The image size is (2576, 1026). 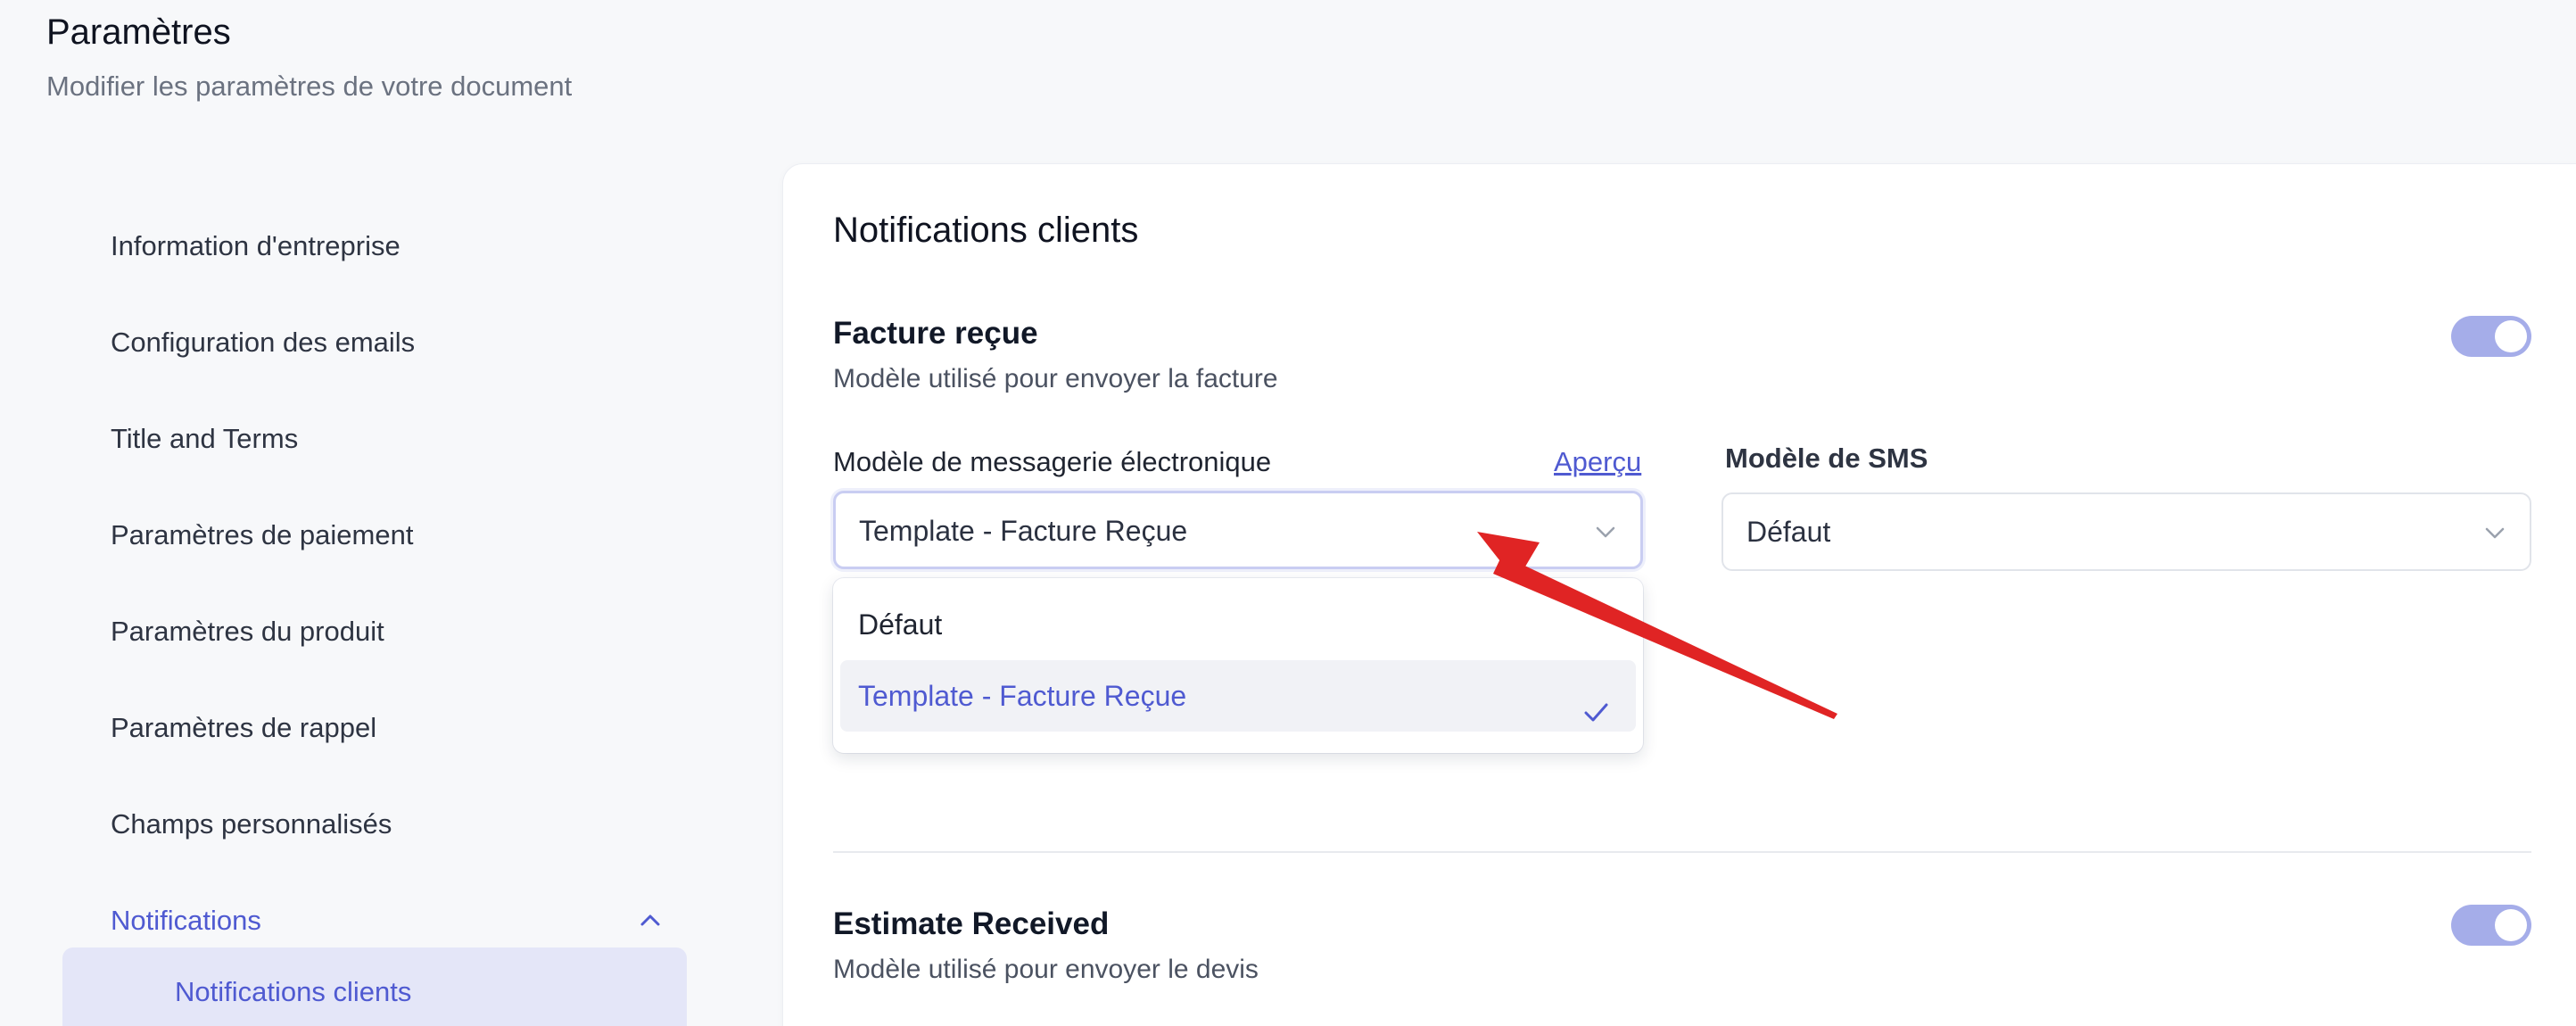 I want to click on sidebar-item-title-terms: Title and Terms, so click(x=205, y=439).